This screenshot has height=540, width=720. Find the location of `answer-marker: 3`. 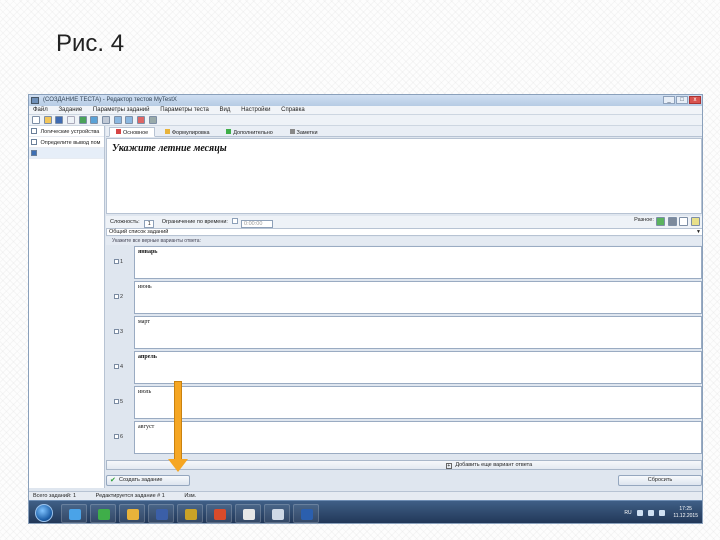

answer-marker: 3 is located at coordinates (118, 332).